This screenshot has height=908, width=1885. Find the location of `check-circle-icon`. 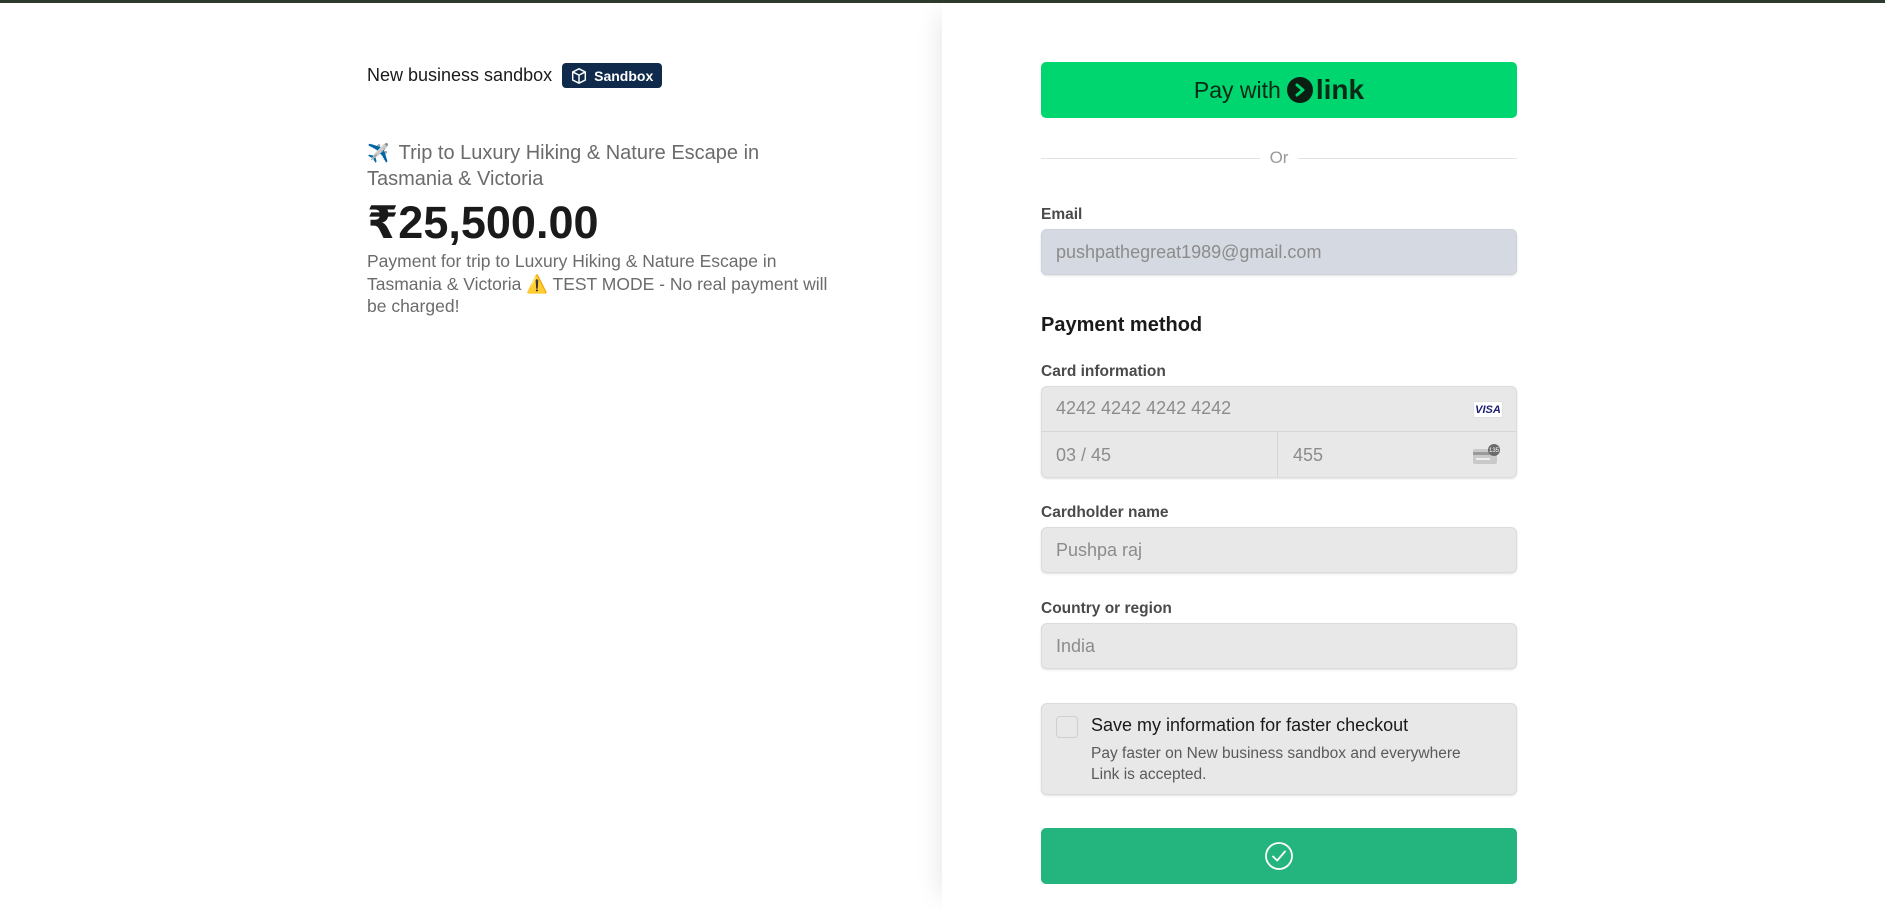

check-circle-icon is located at coordinates (1279, 856).